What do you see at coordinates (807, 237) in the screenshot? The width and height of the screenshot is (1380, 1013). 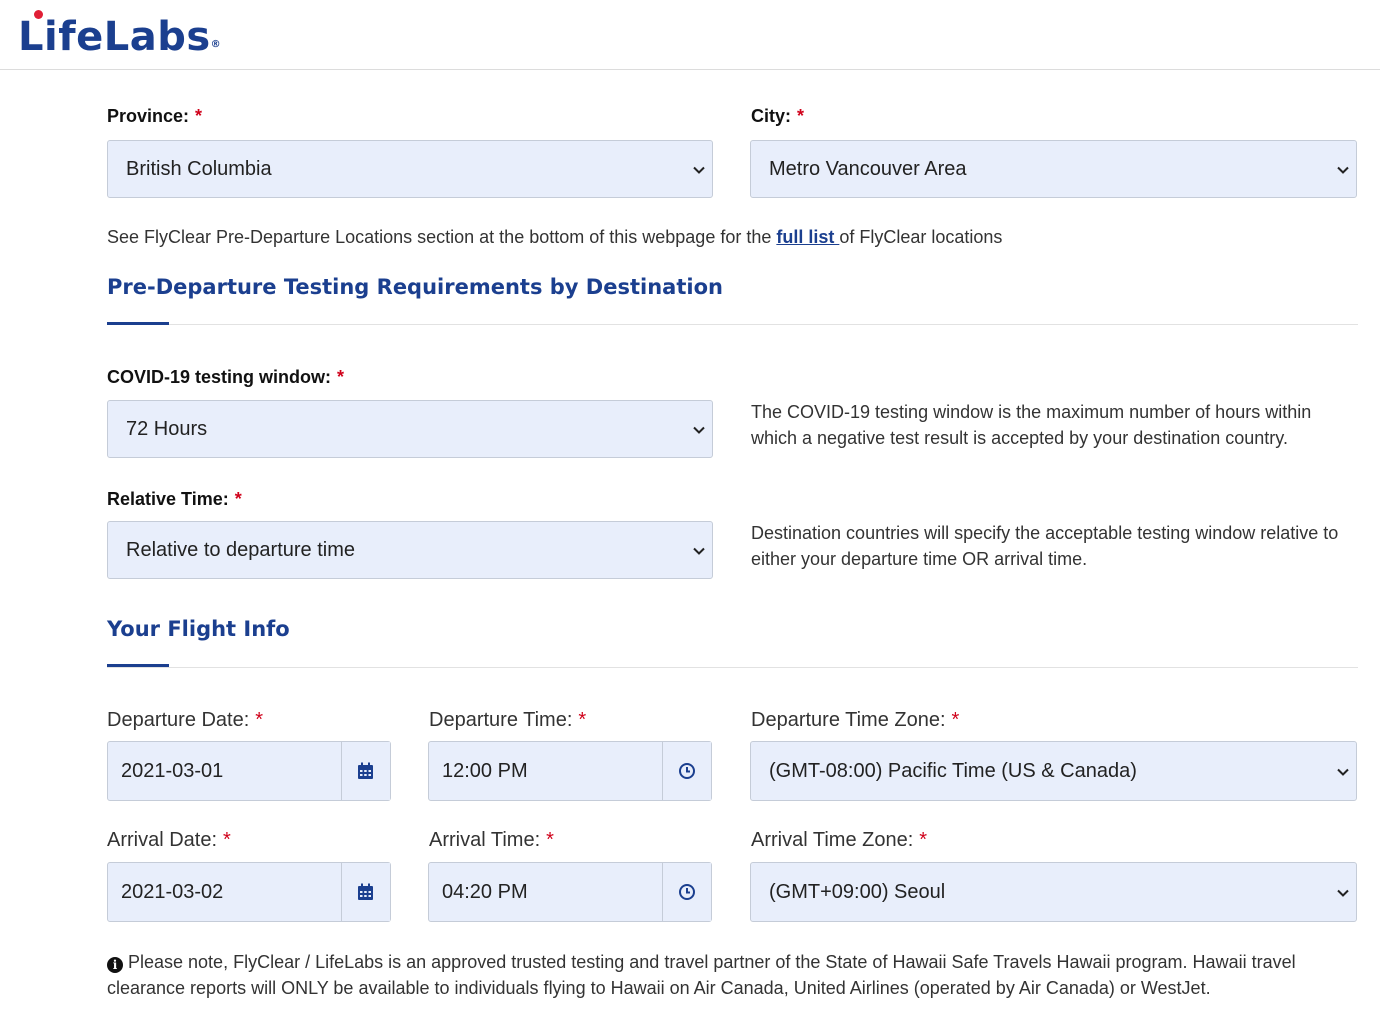 I see `full-list-link: full list` at bounding box center [807, 237].